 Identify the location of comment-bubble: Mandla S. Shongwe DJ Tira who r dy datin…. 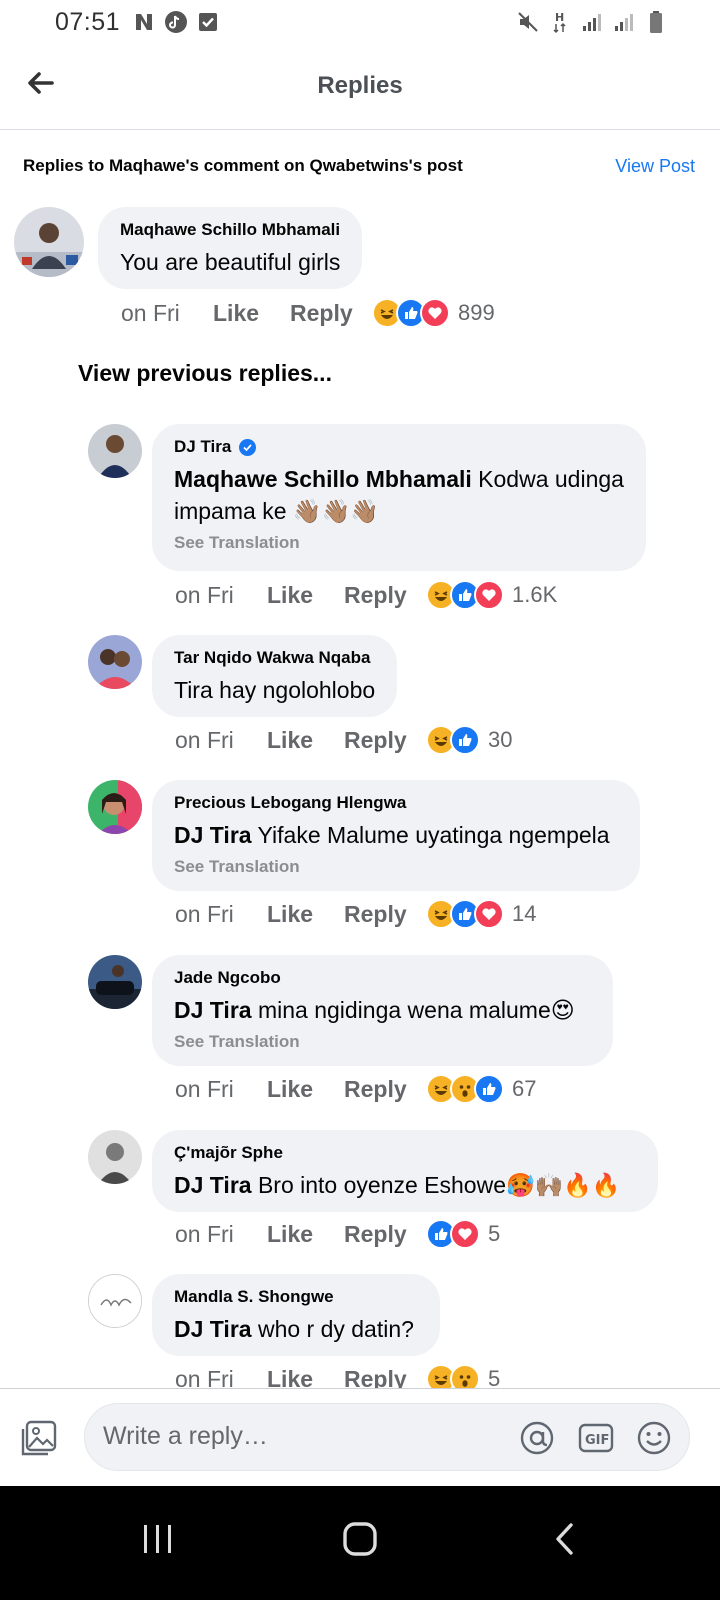
(296, 1315).